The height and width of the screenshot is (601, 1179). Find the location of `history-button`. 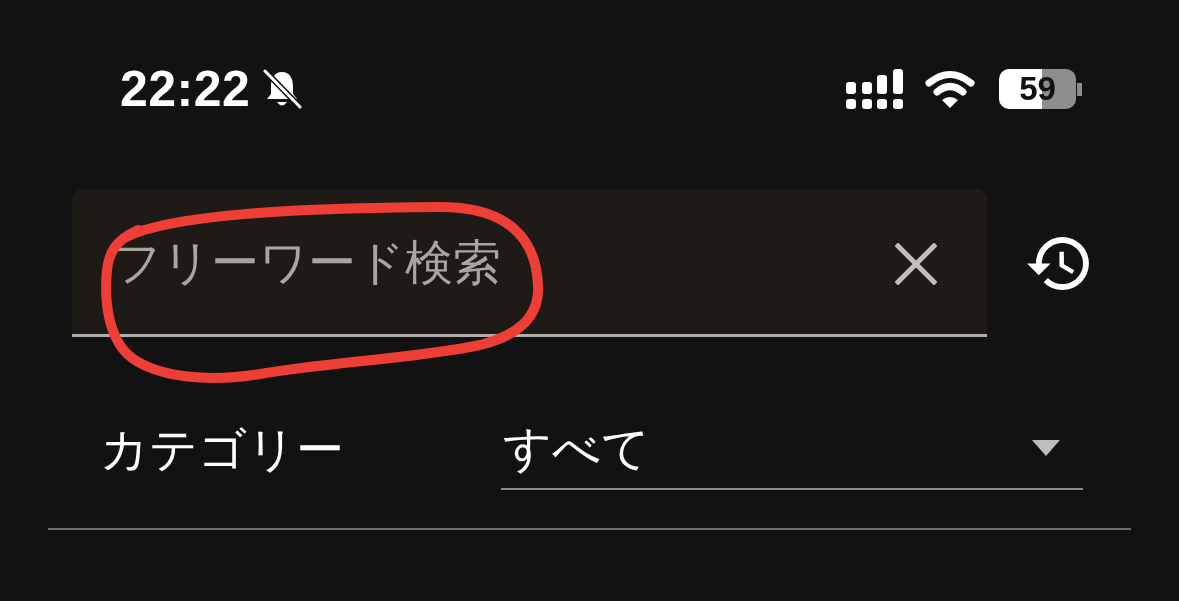

history-button is located at coordinates (1058, 263).